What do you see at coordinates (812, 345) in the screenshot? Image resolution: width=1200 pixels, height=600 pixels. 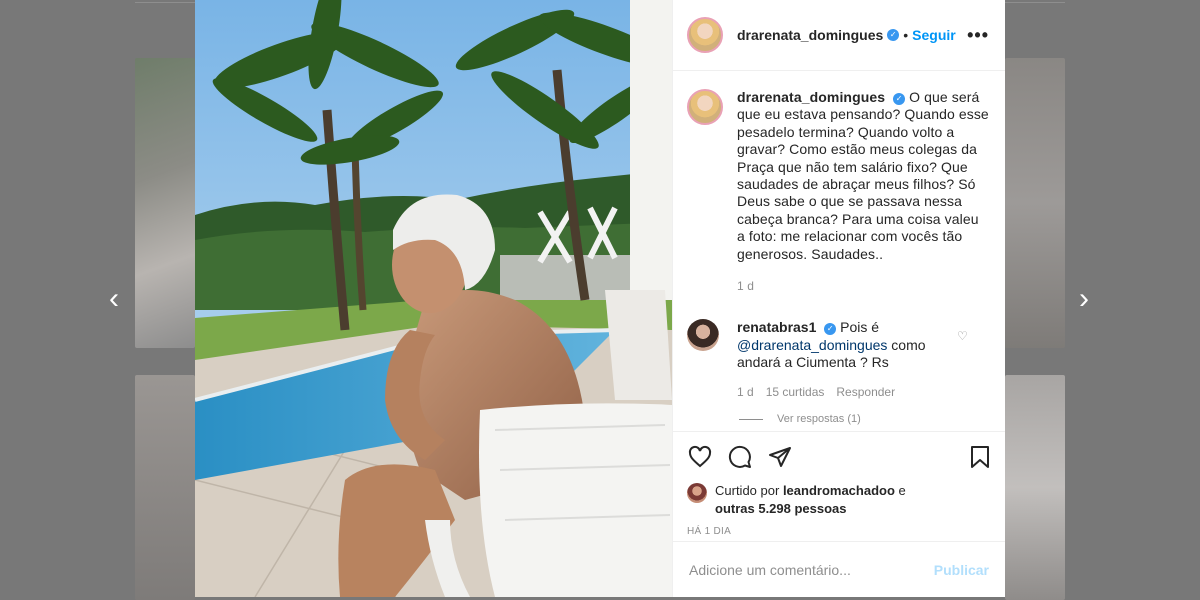 I see `comment-mention-link: @drarenata_domingues` at bounding box center [812, 345].